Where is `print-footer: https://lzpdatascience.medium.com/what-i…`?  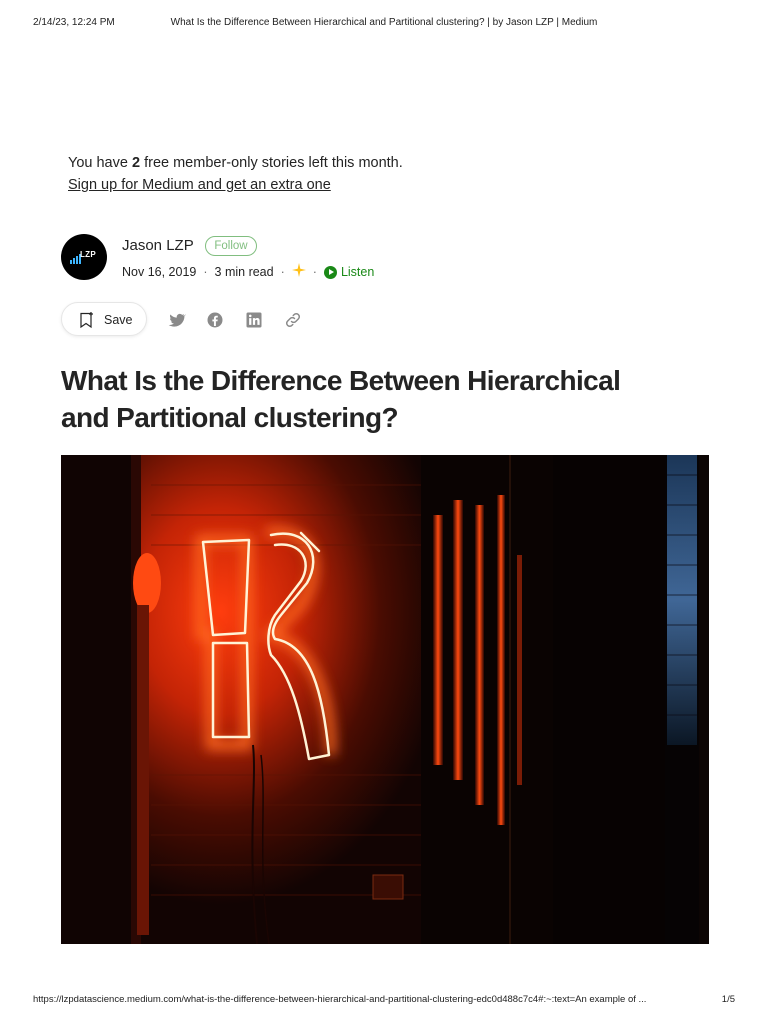 print-footer: https://lzpdatascience.medium.com/what-i… is located at coordinates (384, 1001).